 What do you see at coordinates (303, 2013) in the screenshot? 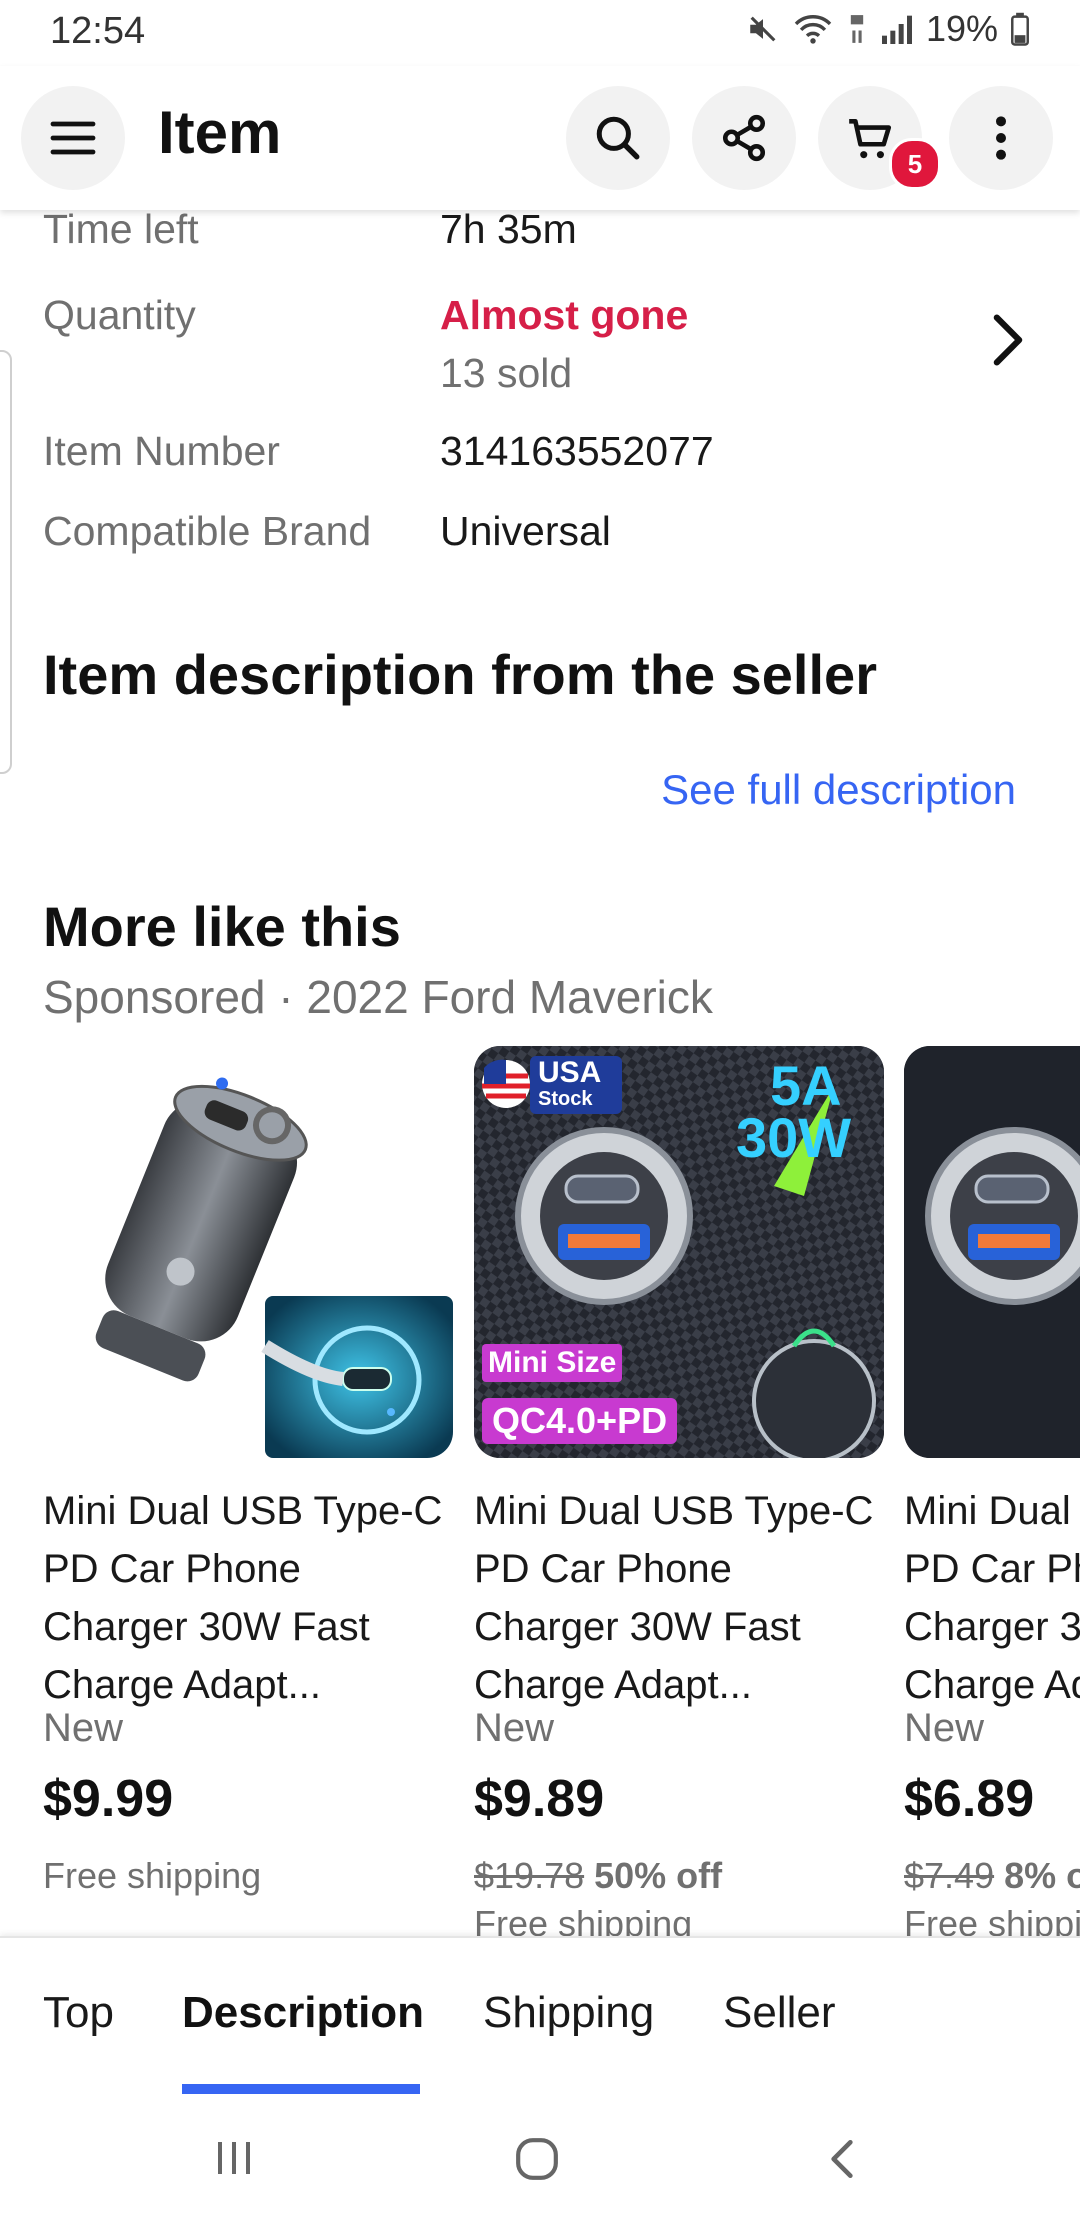
I see `tab-description: Description` at bounding box center [303, 2013].